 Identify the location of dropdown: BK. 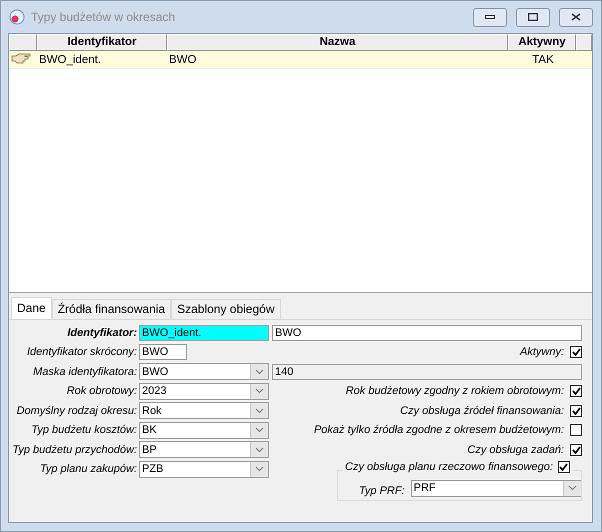
(204, 430).